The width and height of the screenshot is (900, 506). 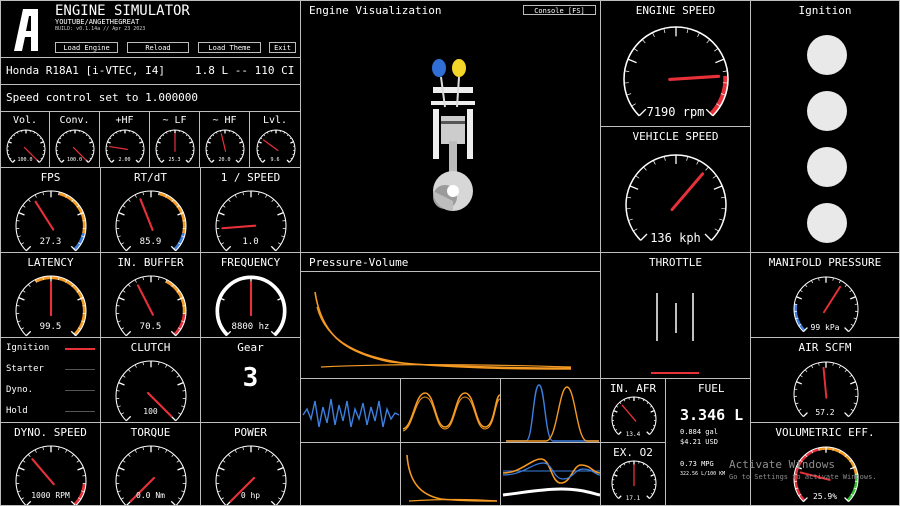 What do you see at coordinates (825, 10) in the screenshot?
I see `ignition-title: Ignition` at bounding box center [825, 10].